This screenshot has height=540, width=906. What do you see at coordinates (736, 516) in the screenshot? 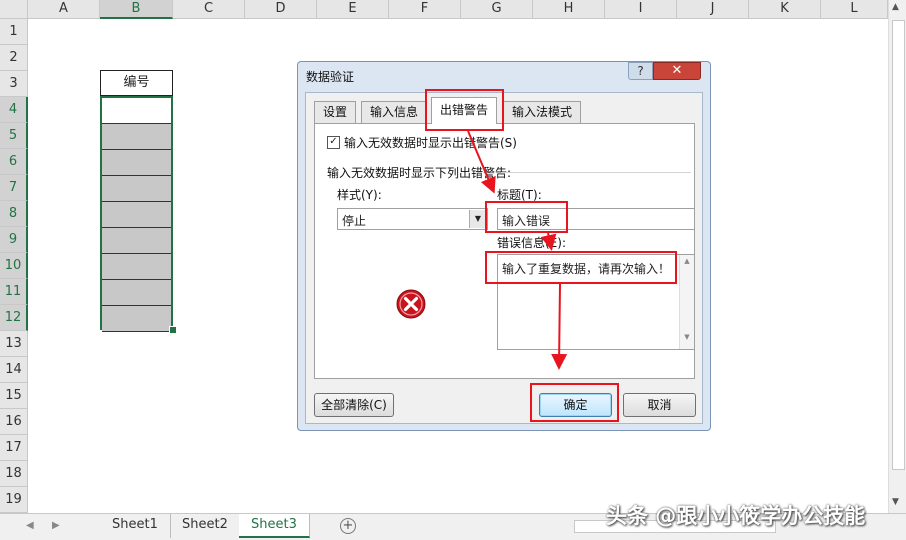
I see `watermark: 头条 @跟小小筱学办公技能` at bounding box center [736, 516].